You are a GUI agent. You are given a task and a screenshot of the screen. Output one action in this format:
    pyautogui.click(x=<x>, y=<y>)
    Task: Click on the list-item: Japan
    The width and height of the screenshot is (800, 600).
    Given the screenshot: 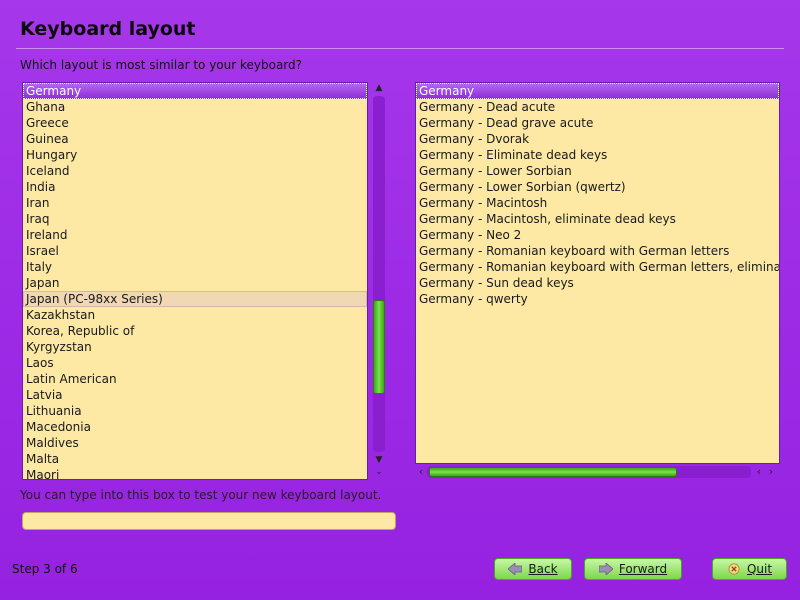 What is the action you would take?
    pyautogui.click(x=195, y=283)
    